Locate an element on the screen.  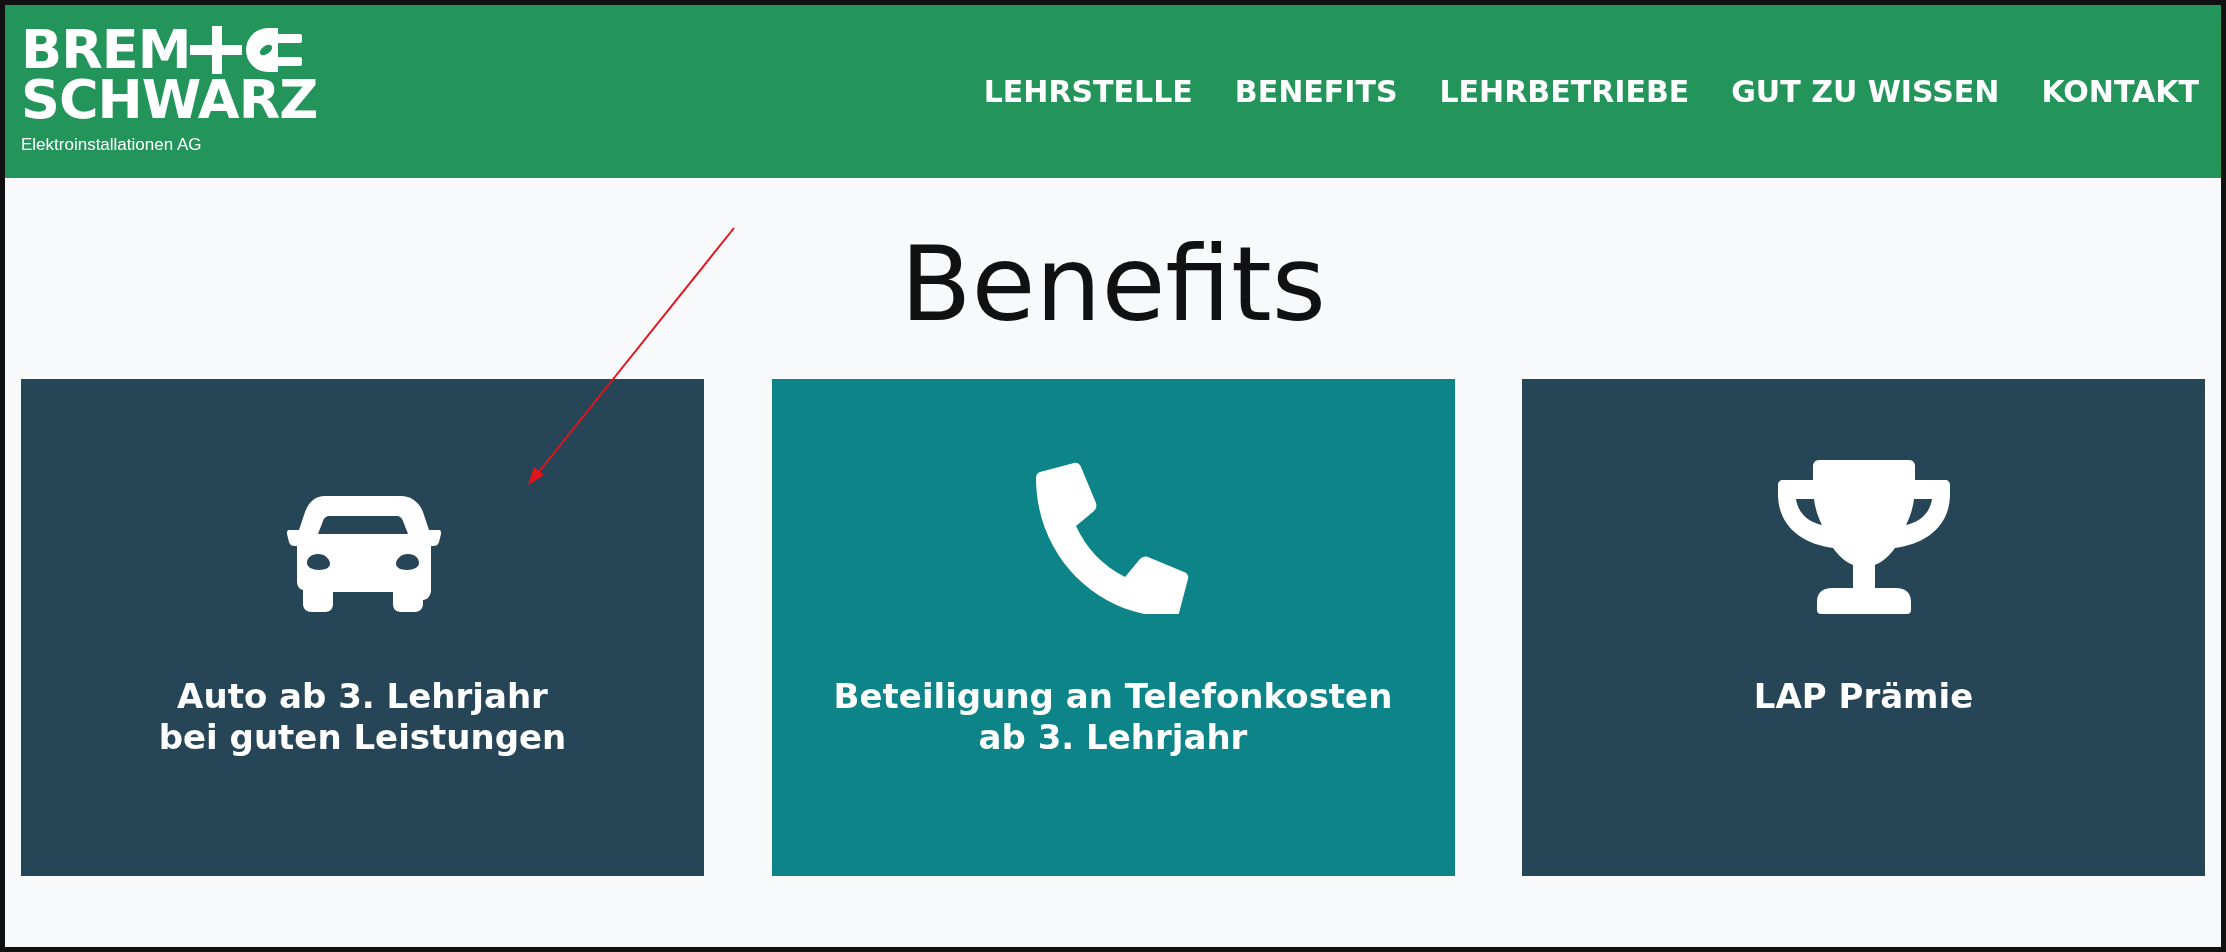
trophy-icon is located at coordinates (1863, 537).